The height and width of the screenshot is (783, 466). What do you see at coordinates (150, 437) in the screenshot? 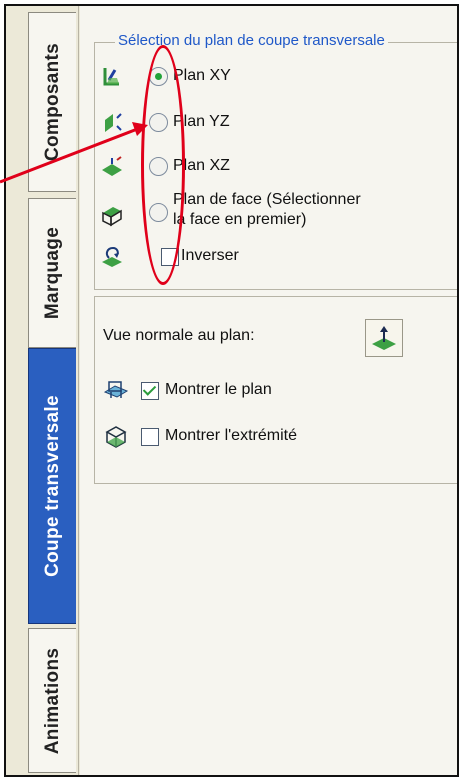
I see `show-end-checkbox` at bounding box center [150, 437].